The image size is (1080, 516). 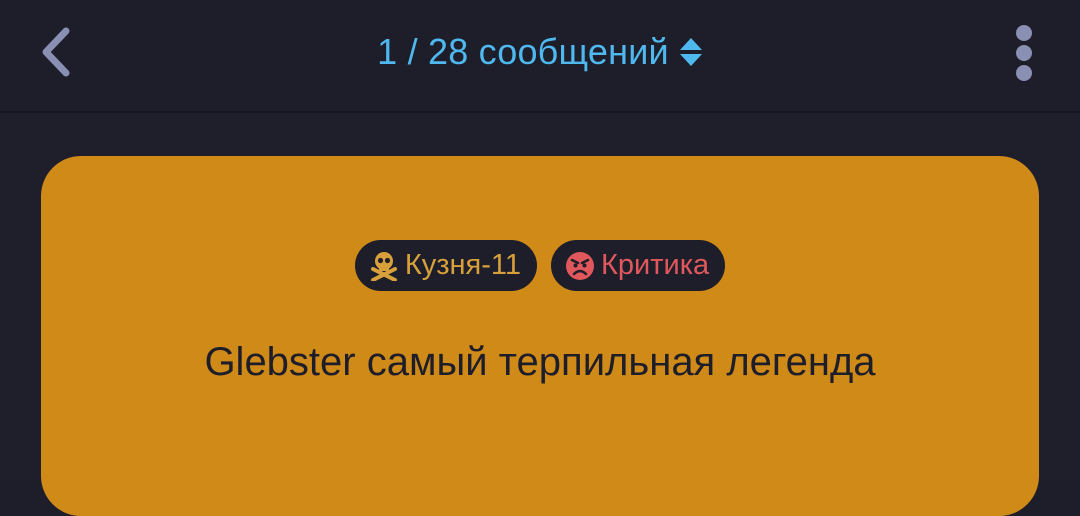 I want to click on tag-badge-label: Критика, so click(x=655, y=265).